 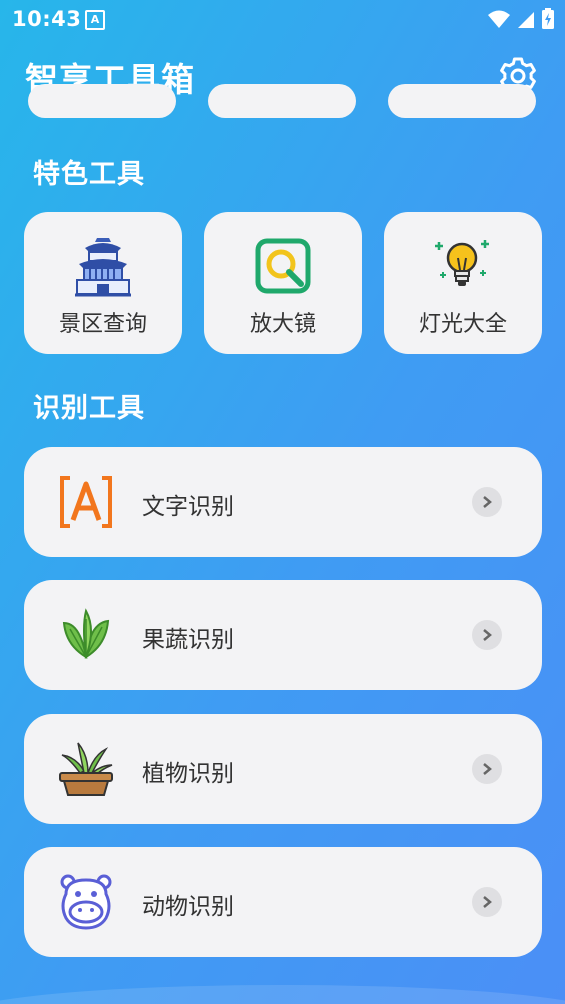 I want to click on tool-label: 植物识别, so click(x=188, y=774).